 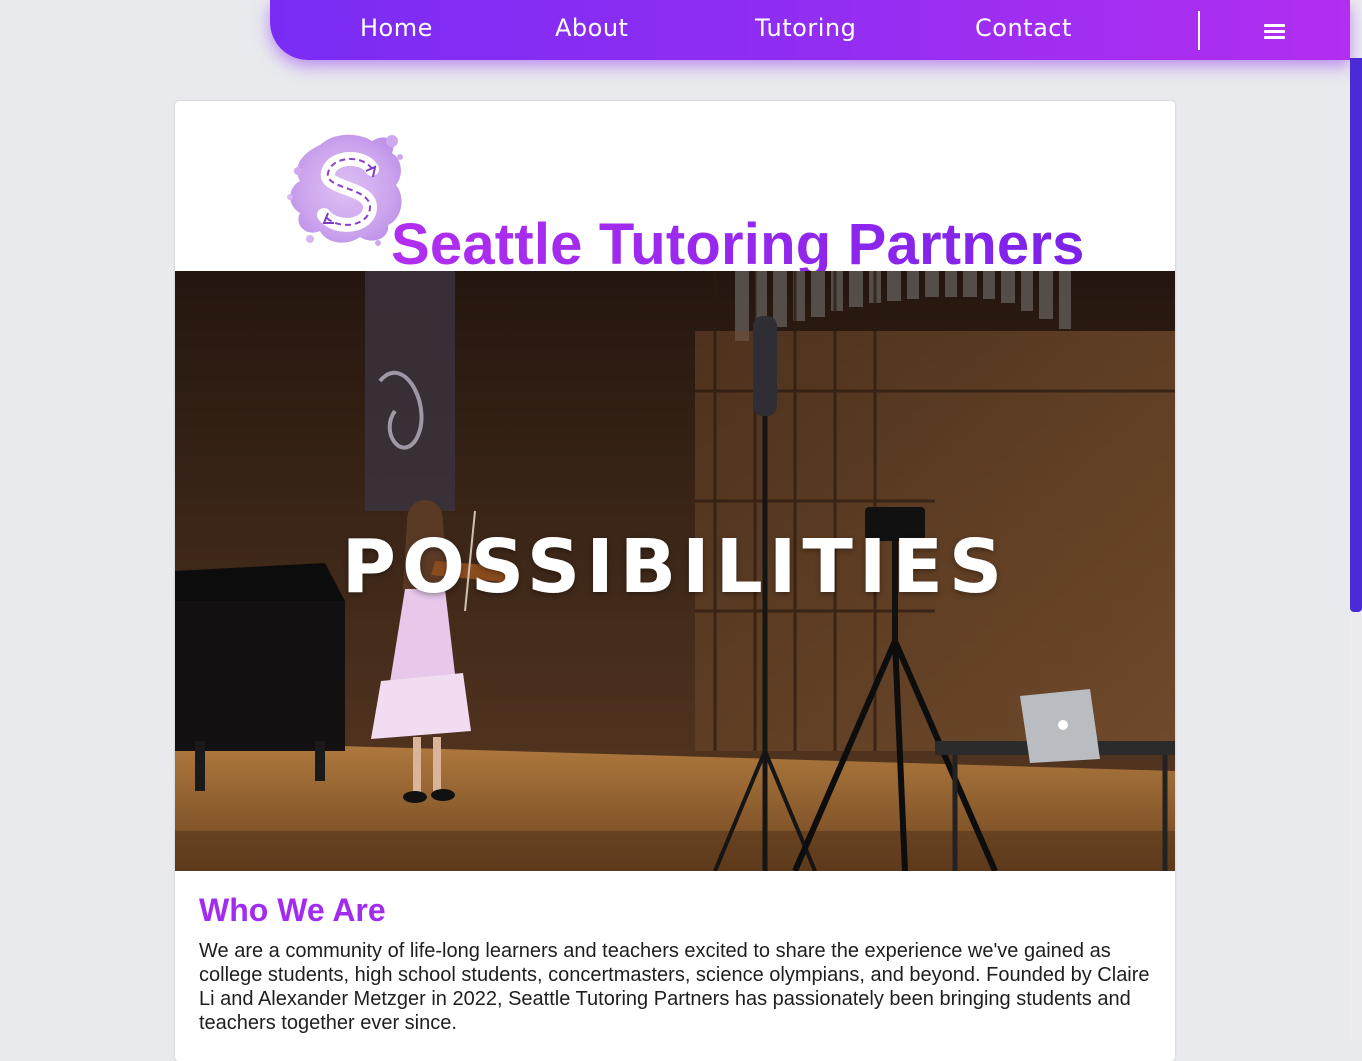 What do you see at coordinates (396, 28) in the screenshot?
I see `nav-home-link: Home` at bounding box center [396, 28].